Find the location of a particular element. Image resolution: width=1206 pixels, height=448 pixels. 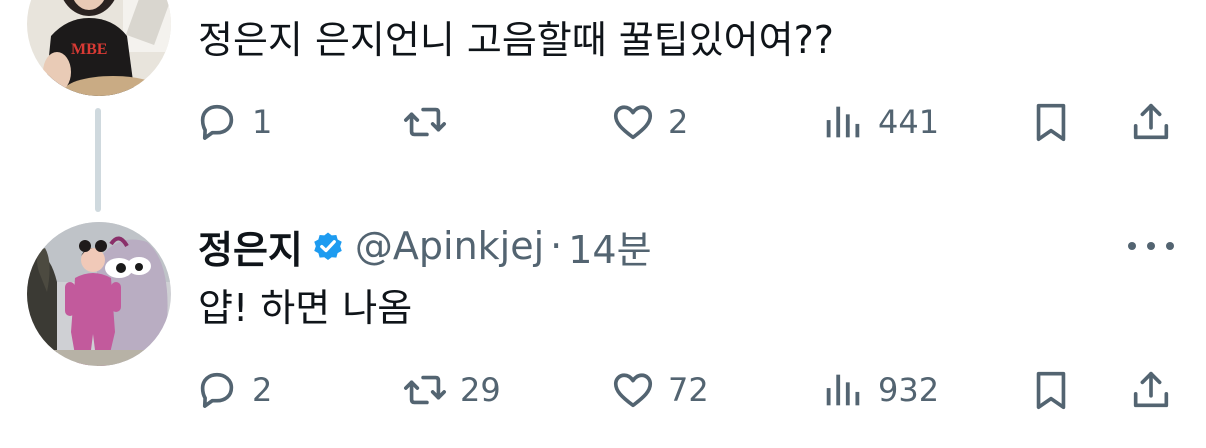

reply-count: 2 is located at coordinates (262, 390).